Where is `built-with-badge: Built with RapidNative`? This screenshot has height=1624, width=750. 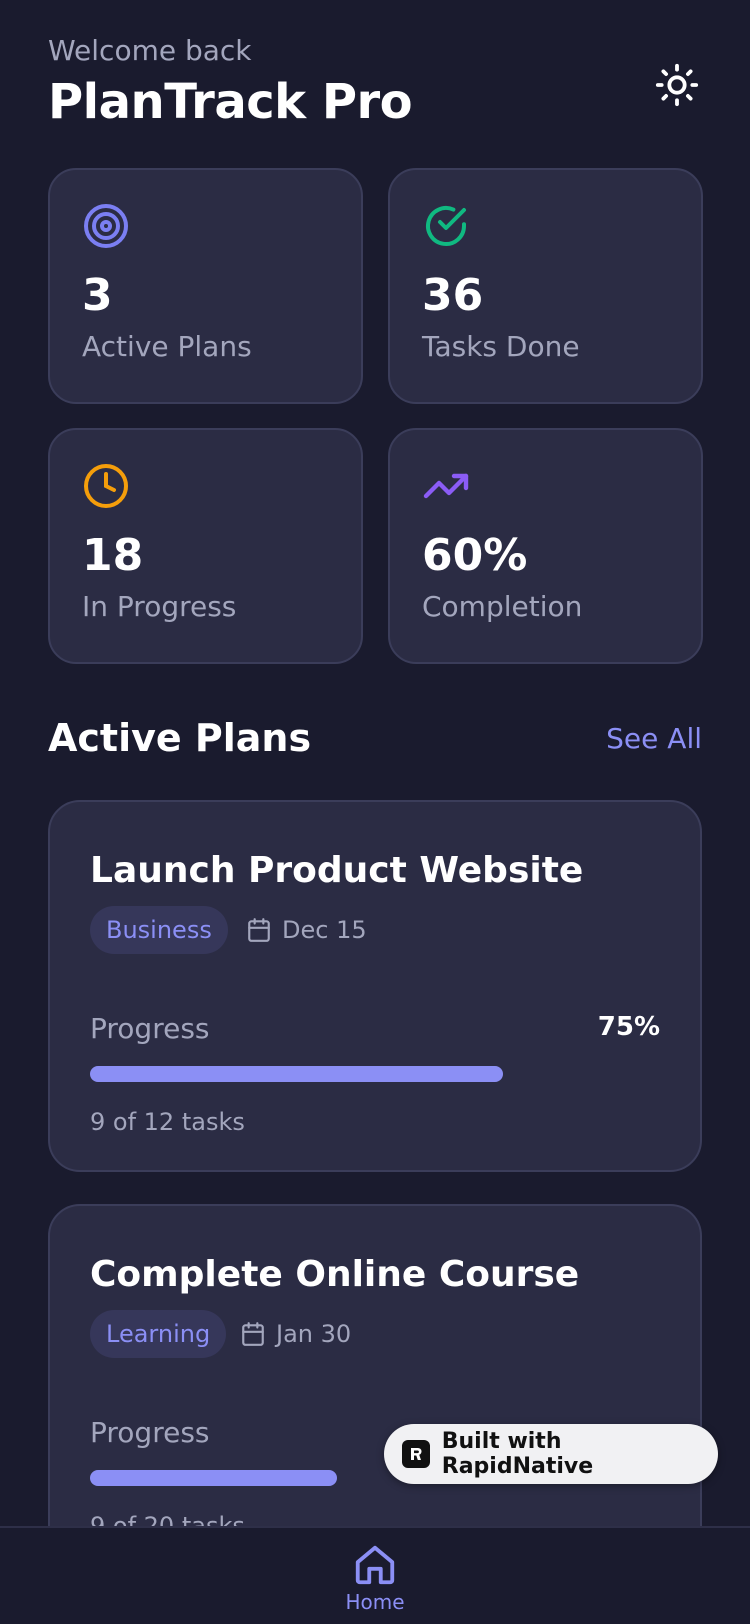 built-with-badge: Built with RapidNative is located at coordinates (551, 1454).